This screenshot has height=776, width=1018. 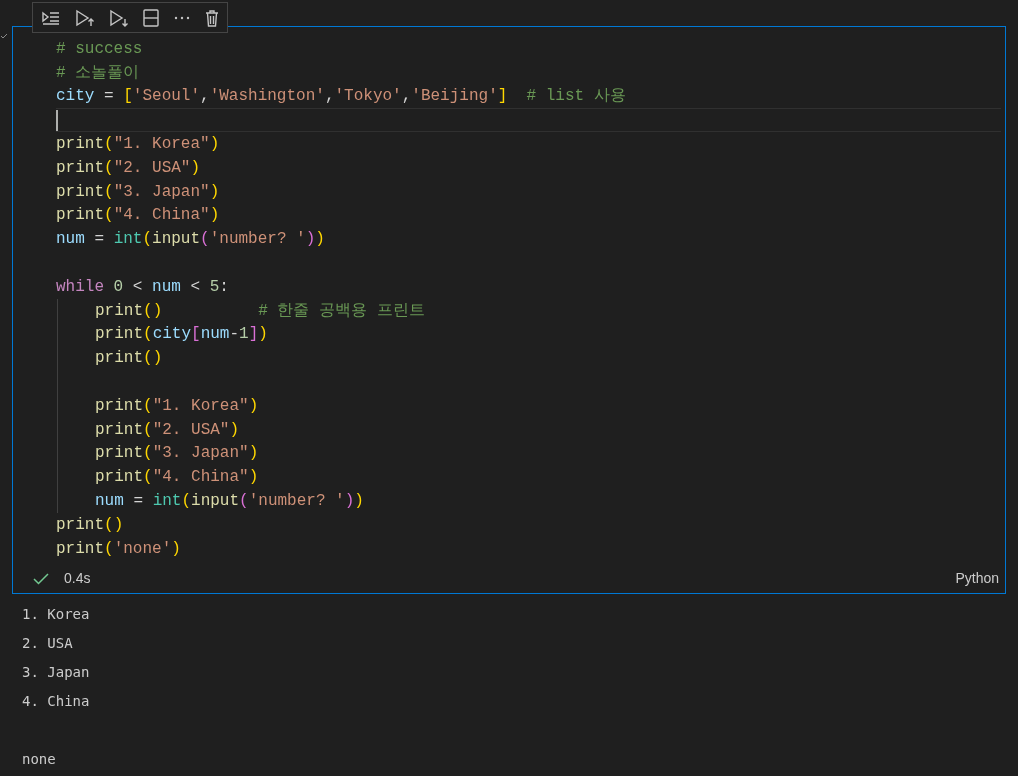 I want to click on output-line: 3. Japan, so click(x=56, y=672).